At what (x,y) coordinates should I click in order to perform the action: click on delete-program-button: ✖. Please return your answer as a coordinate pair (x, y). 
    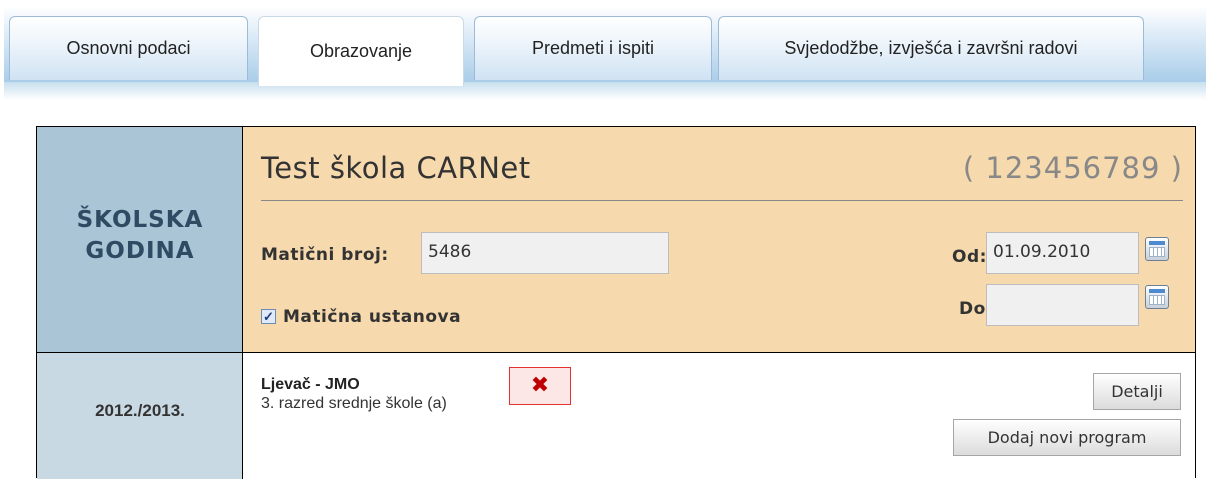
    Looking at the image, I should click on (540, 386).